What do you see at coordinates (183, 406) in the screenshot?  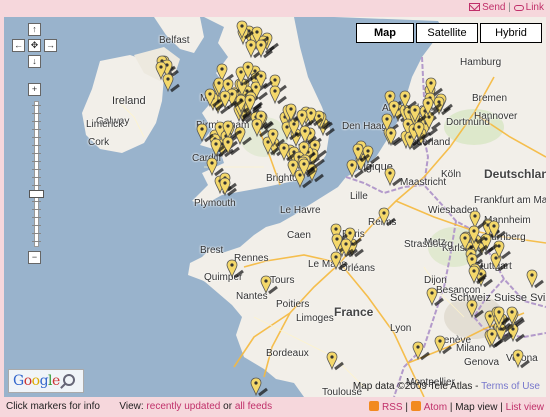 I see `recently-updated-link: recently updated` at bounding box center [183, 406].